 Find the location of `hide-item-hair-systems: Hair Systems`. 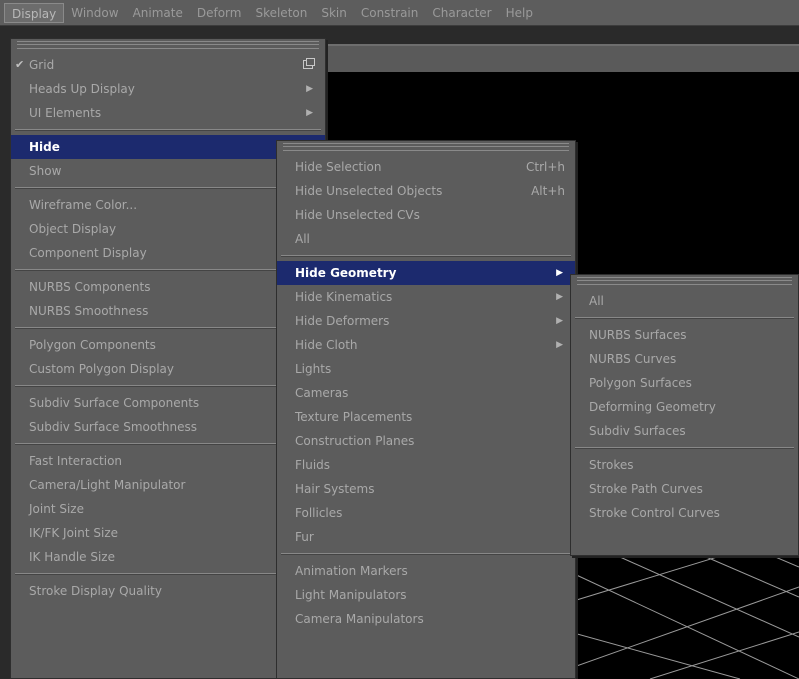

hide-item-hair-systems: Hair Systems is located at coordinates (426, 489).